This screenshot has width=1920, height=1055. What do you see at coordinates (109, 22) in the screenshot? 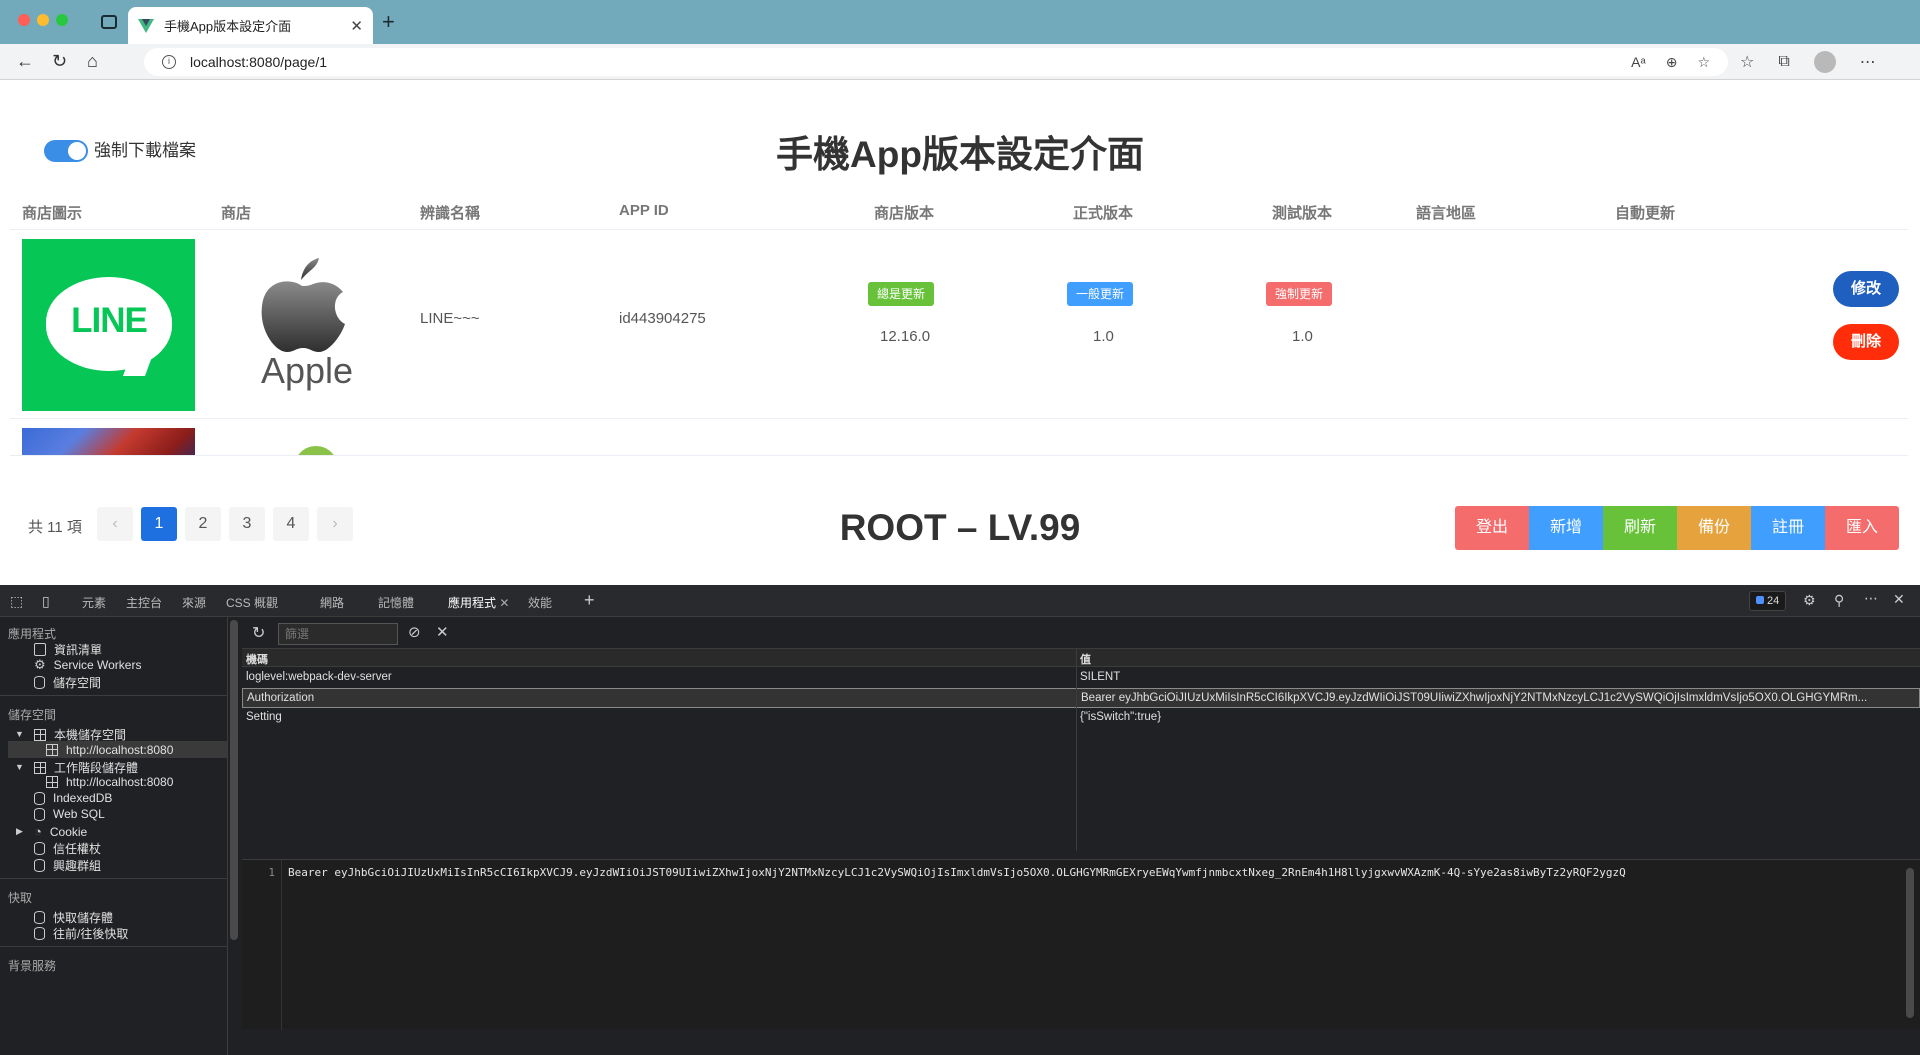
I see `tab-actions-icon` at bounding box center [109, 22].